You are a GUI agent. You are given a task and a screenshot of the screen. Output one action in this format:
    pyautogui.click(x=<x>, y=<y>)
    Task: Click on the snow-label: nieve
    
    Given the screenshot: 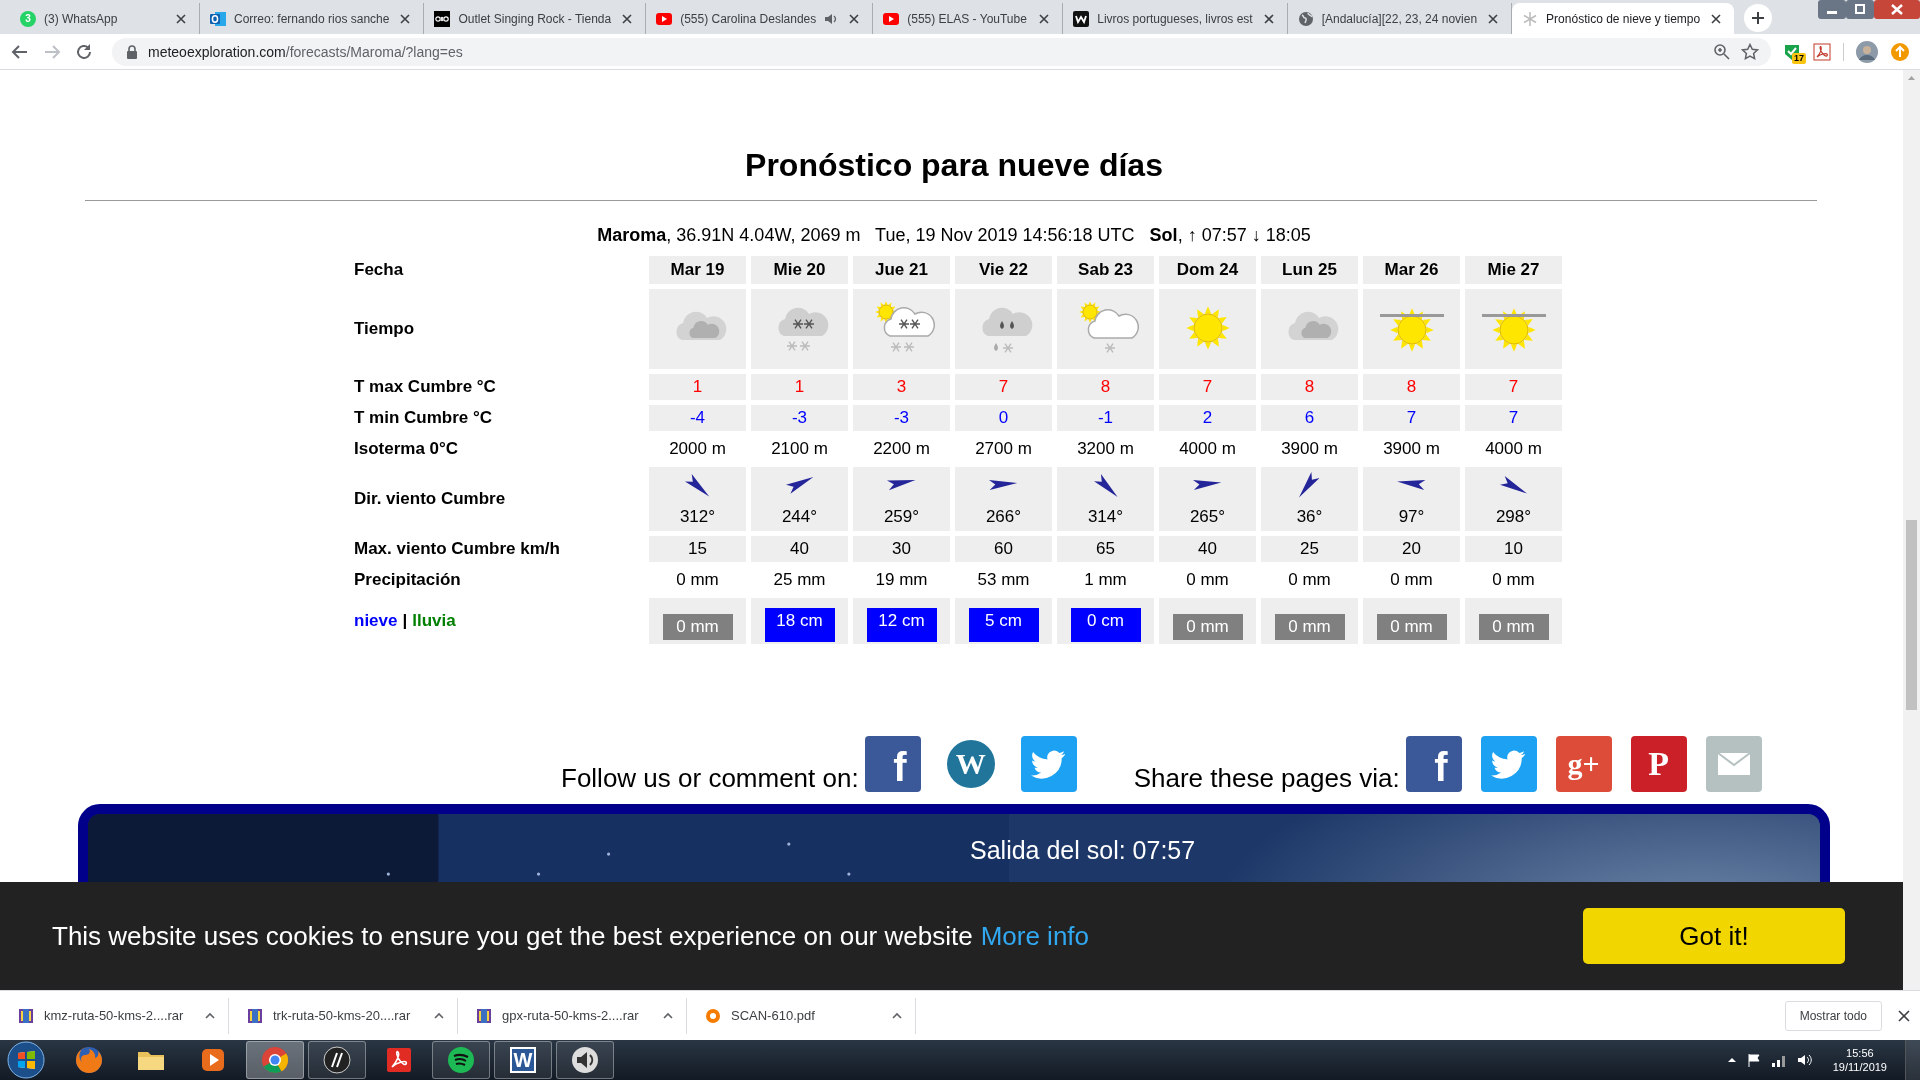 What is the action you would take?
    pyautogui.click(x=376, y=621)
    